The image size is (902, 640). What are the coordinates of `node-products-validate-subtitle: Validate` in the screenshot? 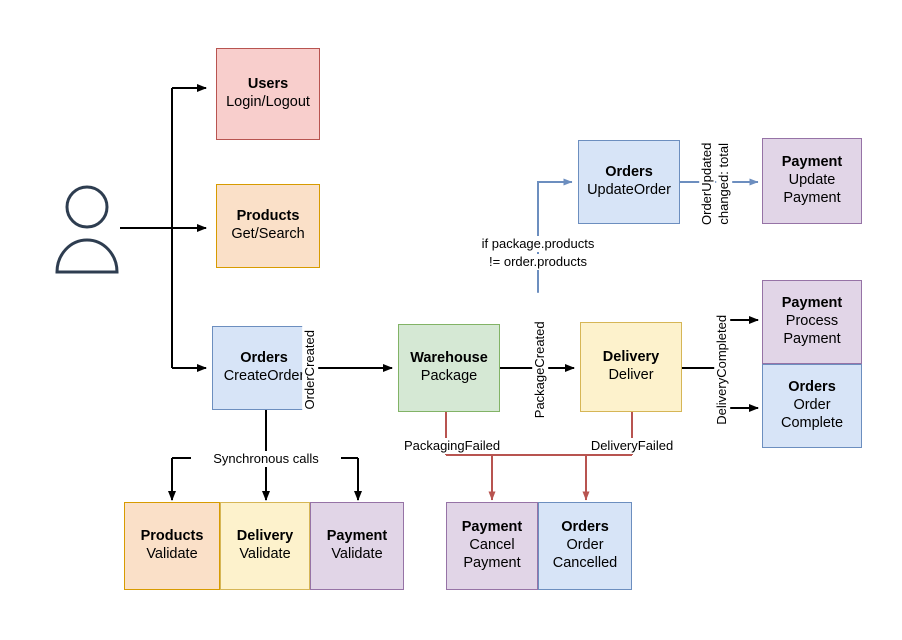 It's located at (172, 554).